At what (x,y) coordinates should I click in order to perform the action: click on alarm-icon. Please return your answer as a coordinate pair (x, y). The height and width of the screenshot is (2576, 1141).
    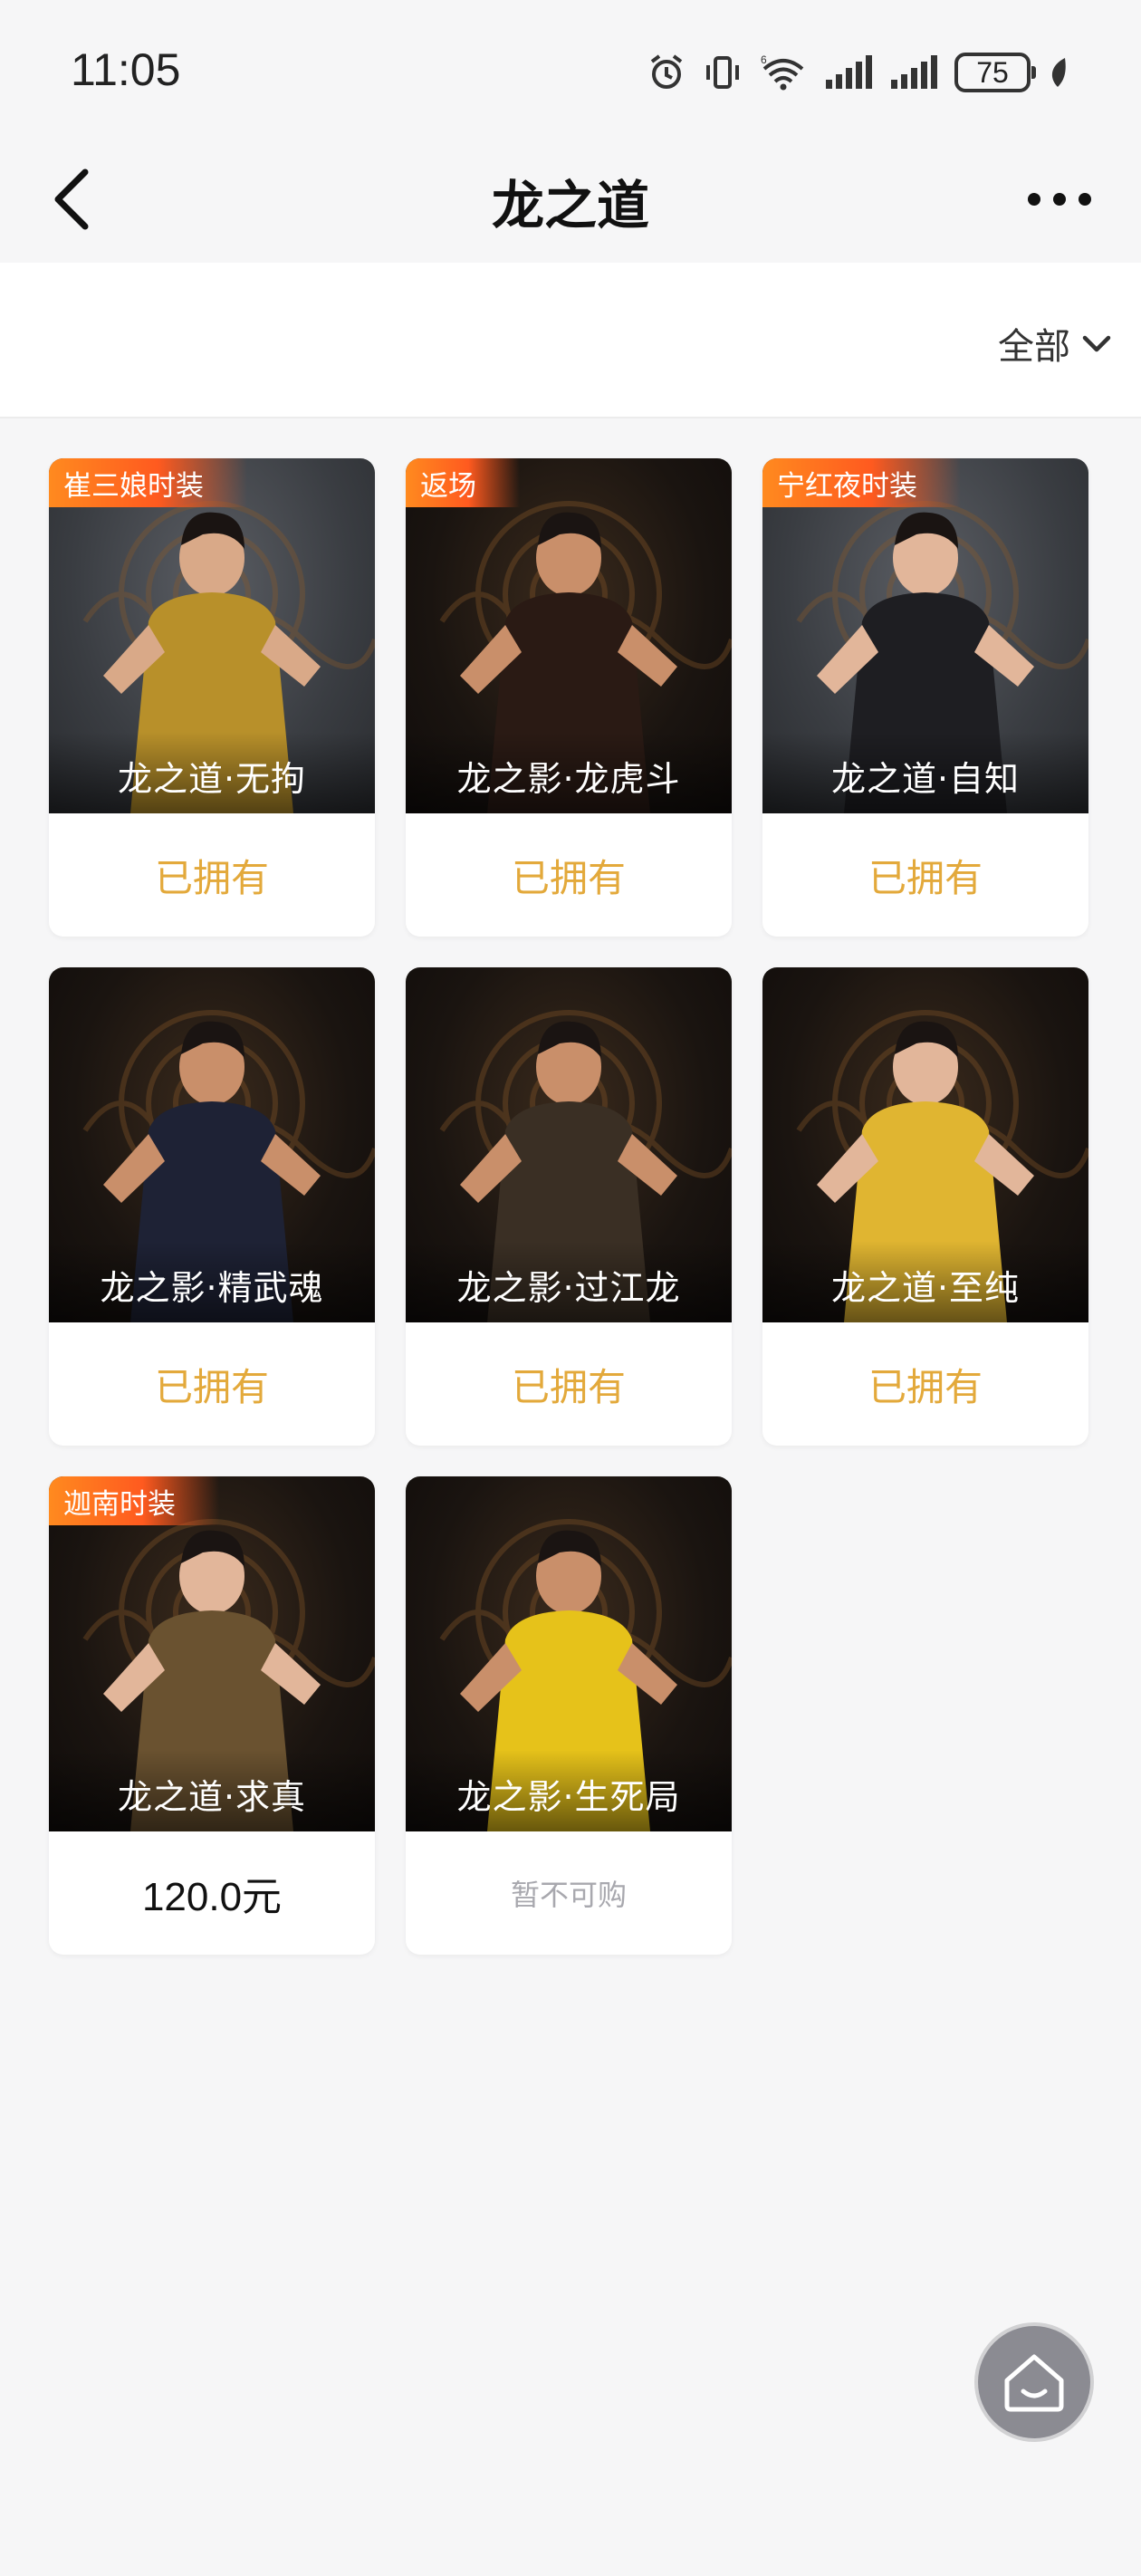
    Looking at the image, I should click on (666, 71).